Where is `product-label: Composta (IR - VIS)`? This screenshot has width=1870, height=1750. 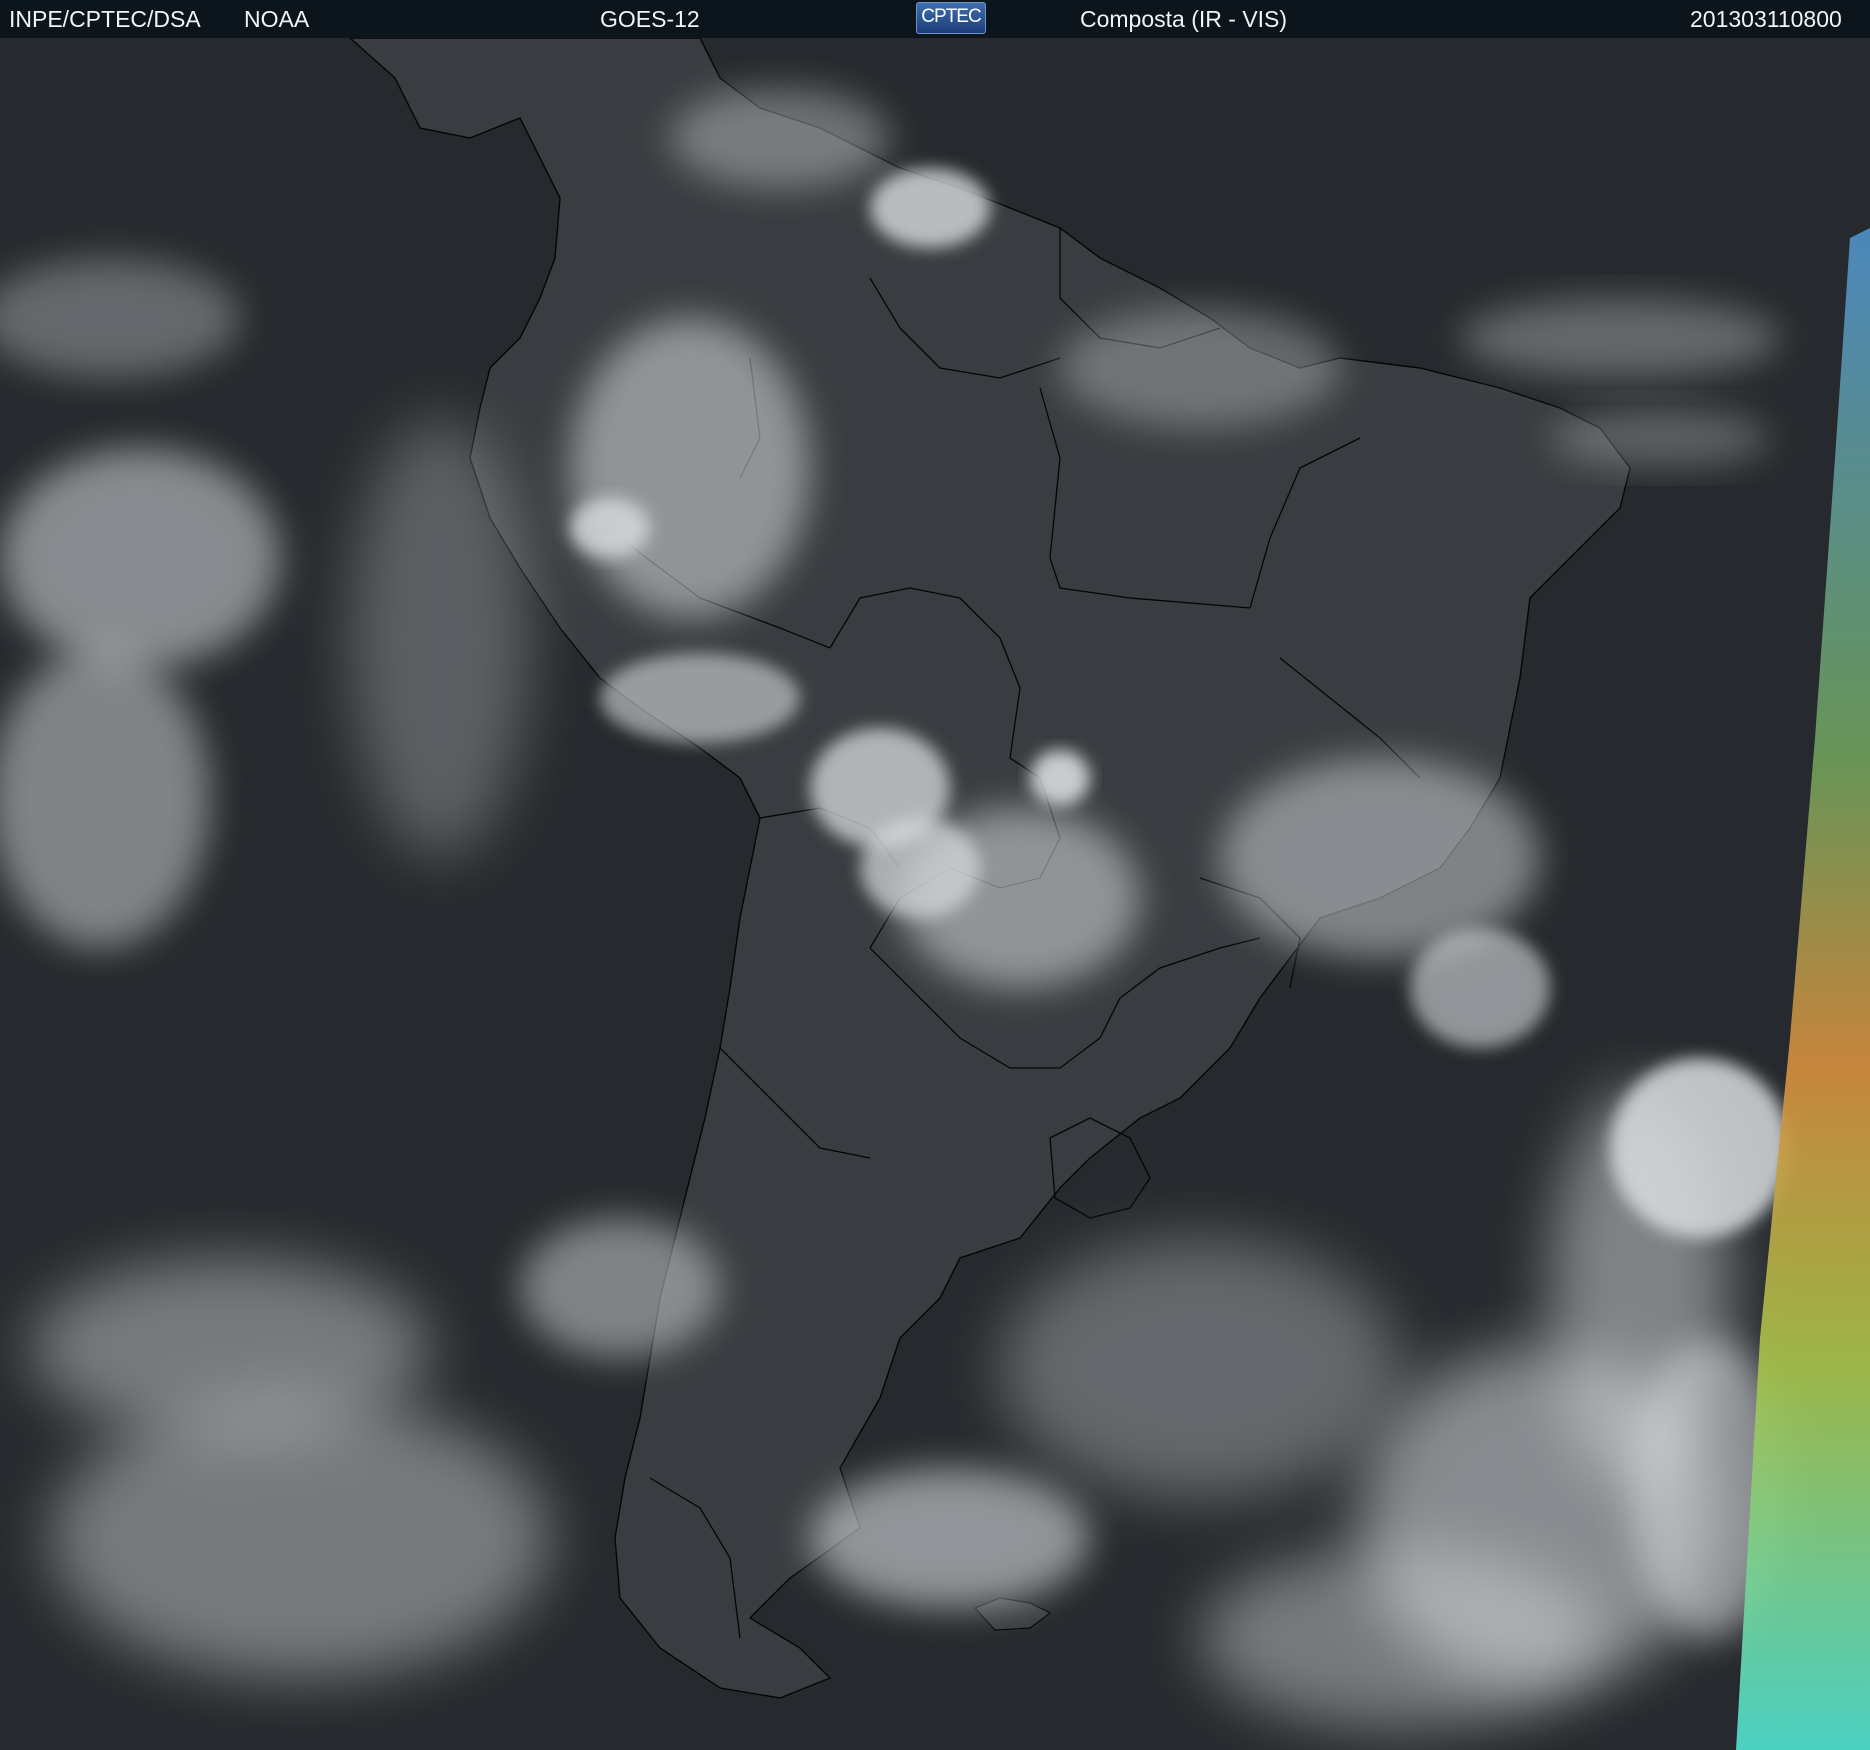 product-label: Composta (IR - VIS) is located at coordinates (1184, 19).